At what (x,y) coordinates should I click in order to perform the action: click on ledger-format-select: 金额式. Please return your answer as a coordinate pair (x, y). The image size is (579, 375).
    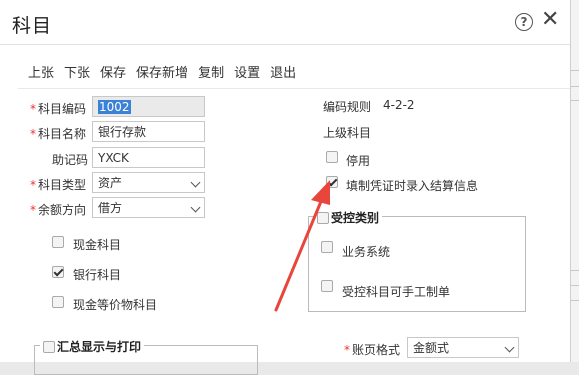
    Looking at the image, I should click on (463, 347).